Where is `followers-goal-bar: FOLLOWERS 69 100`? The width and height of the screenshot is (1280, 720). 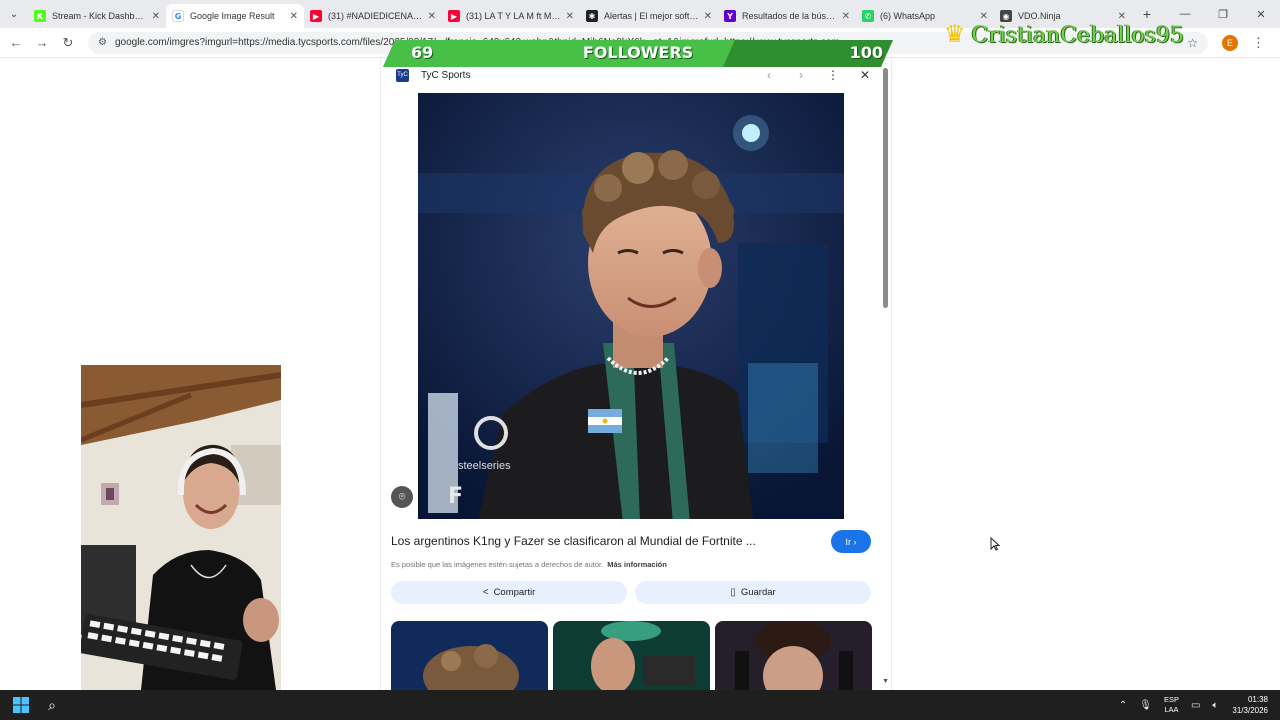 followers-goal-bar: FOLLOWERS 69 100 is located at coordinates (638, 53).